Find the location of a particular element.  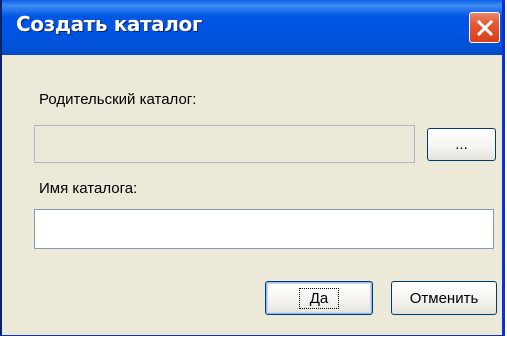

parent-folder-label: Родительский каталог: is located at coordinates (118, 99).